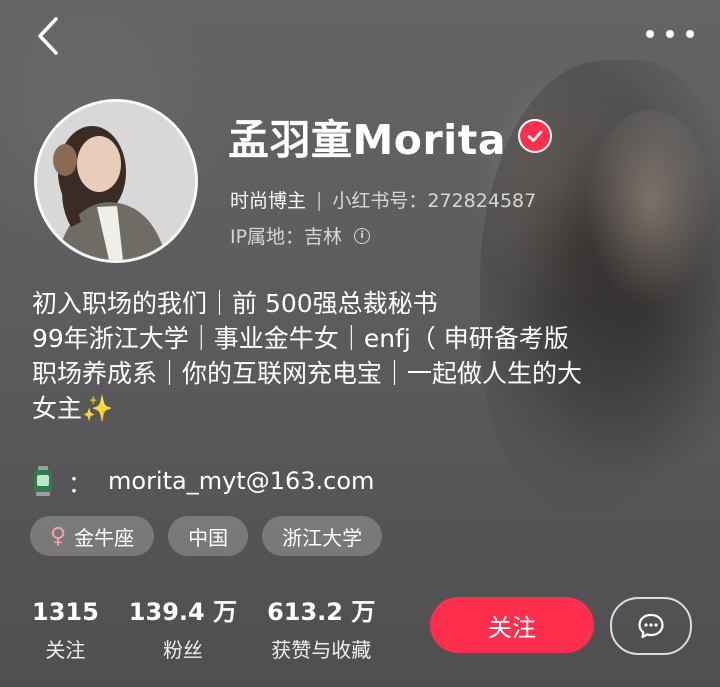 The height and width of the screenshot is (687, 720). I want to click on chevron-left-icon, so click(48, 36).